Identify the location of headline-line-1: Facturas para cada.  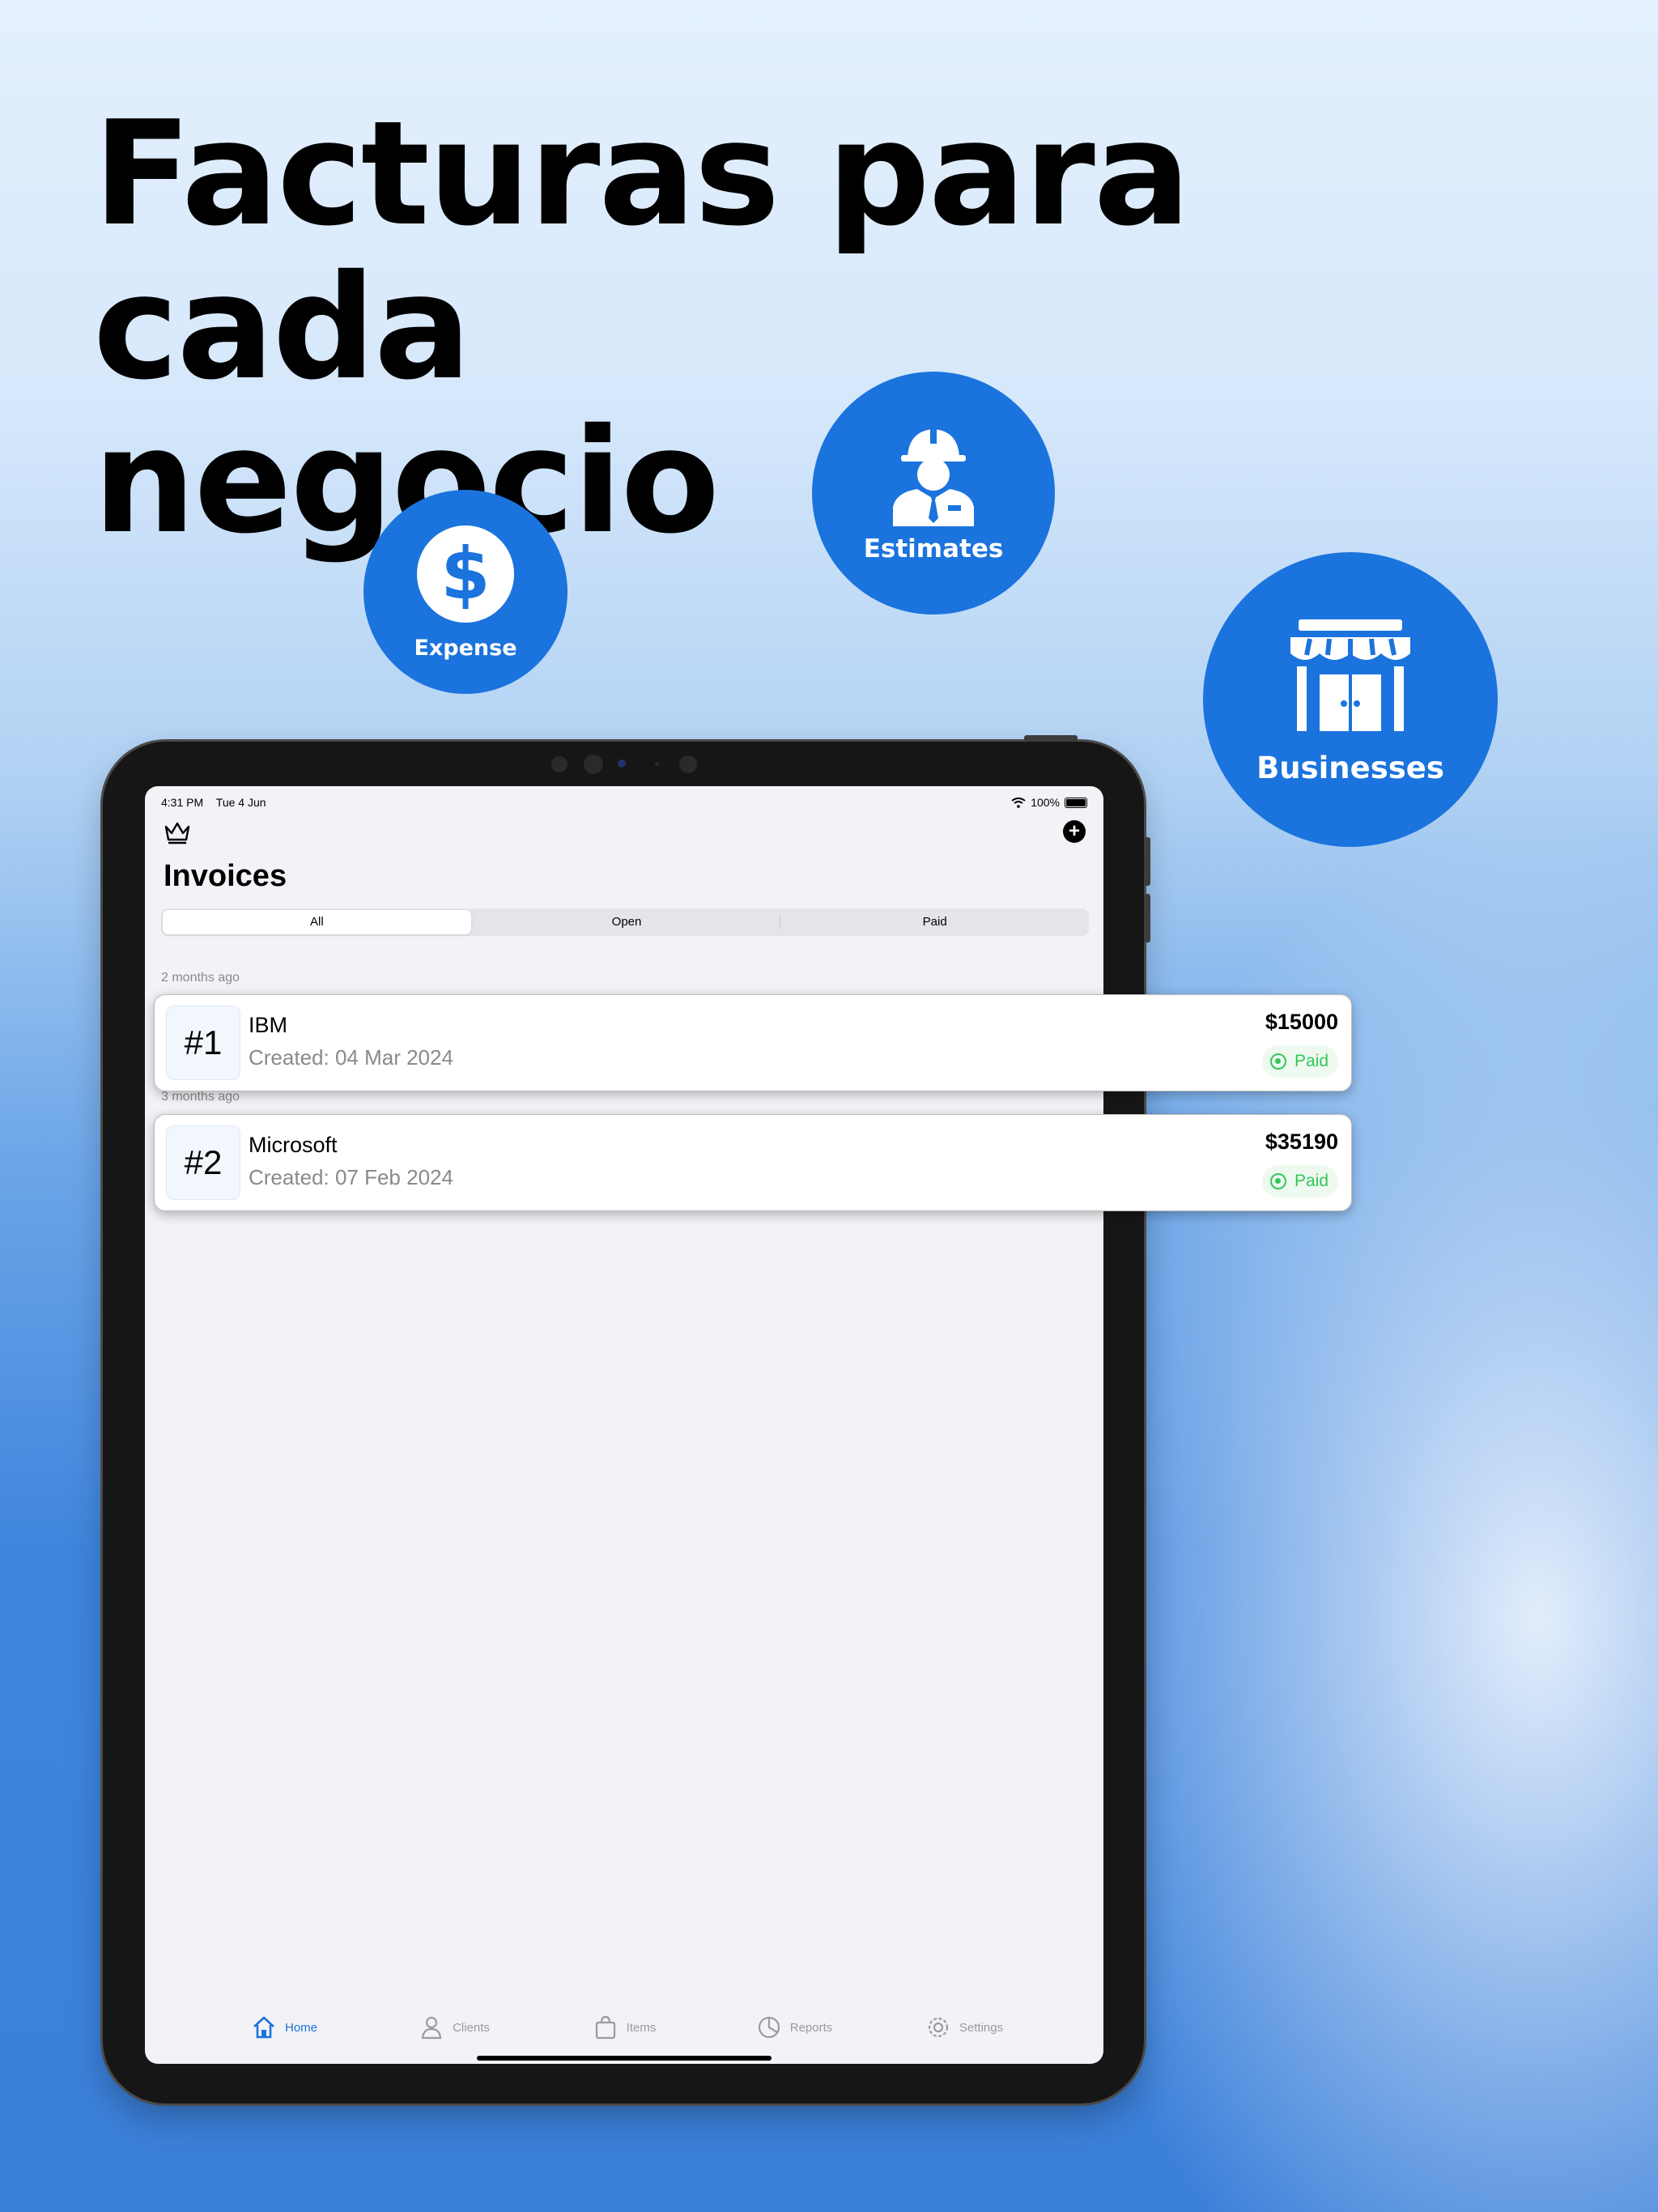
(642, 251).